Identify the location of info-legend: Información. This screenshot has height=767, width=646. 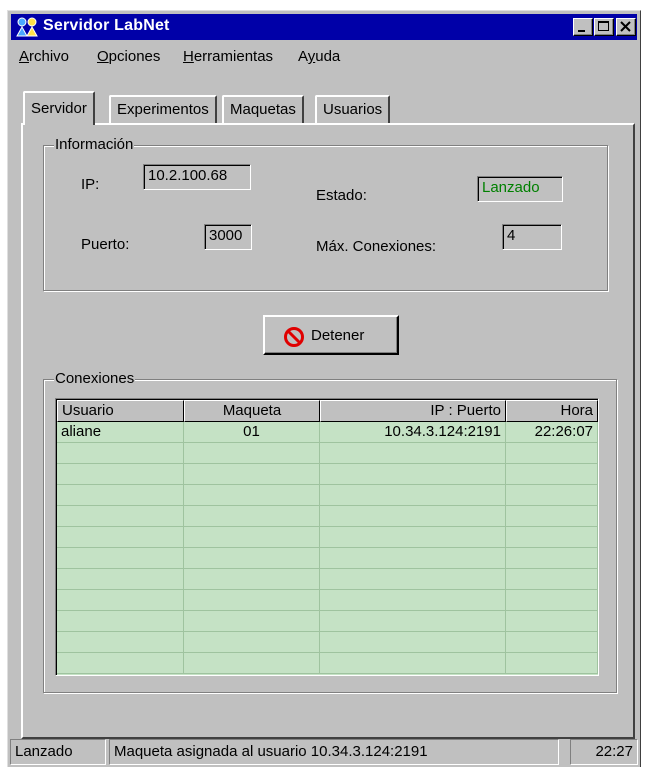
(94, 144).